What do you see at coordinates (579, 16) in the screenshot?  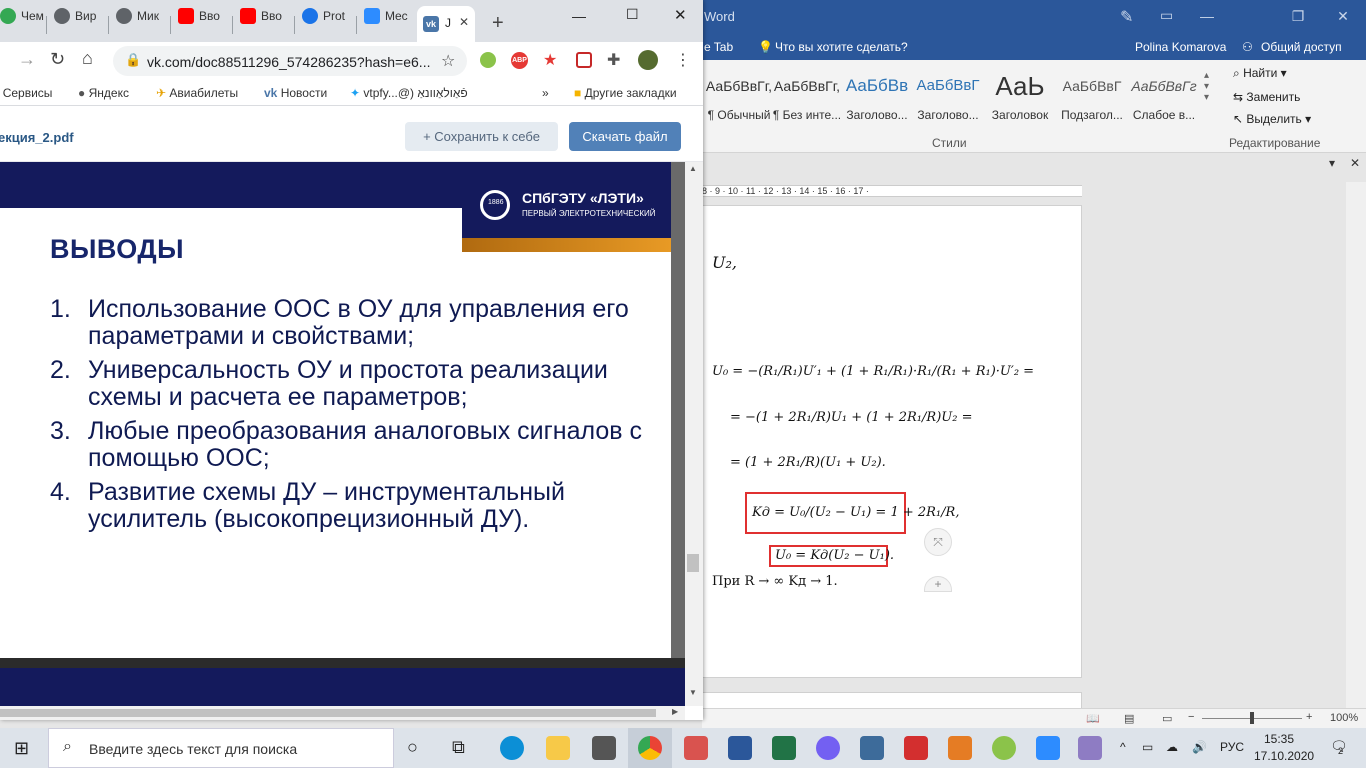 I see `chrome-minimize-button: —` at bounding box center [579, 16].